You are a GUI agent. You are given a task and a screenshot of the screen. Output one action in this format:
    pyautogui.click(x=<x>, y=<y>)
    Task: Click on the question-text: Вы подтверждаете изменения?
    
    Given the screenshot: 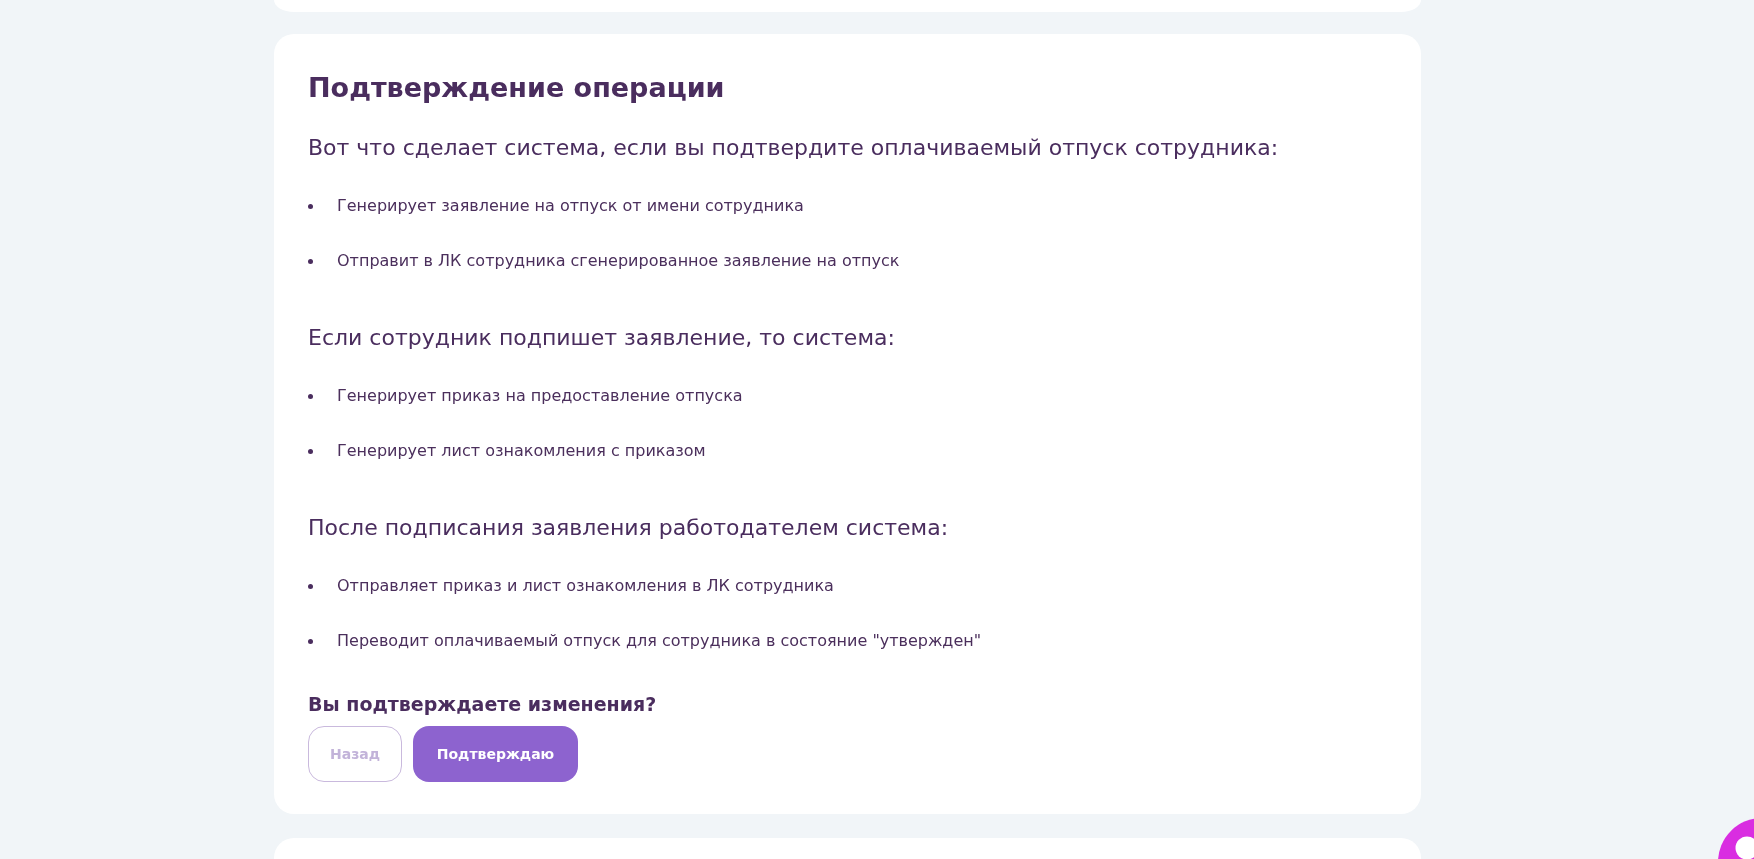 What is the action you would take?
    pyautogui.click(x=483, y=704)
    